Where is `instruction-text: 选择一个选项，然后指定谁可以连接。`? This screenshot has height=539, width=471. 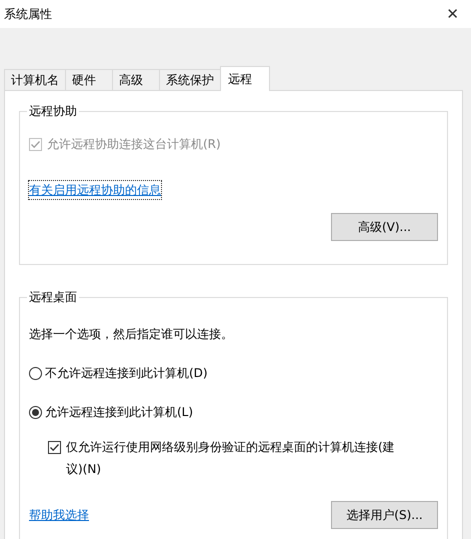 instruction-text: 选择一个选项，然后指定谁可以连接。 is located at coordinates (131, 334).